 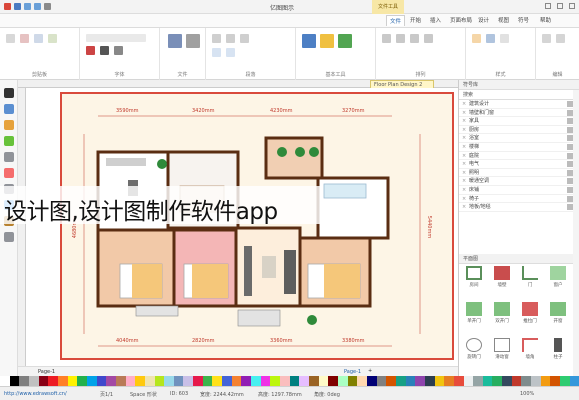 What do you see at coordinates (502, 353) in the screenshot?
I see `shape-item: 滑动窗` at bounding box center [502, 353].